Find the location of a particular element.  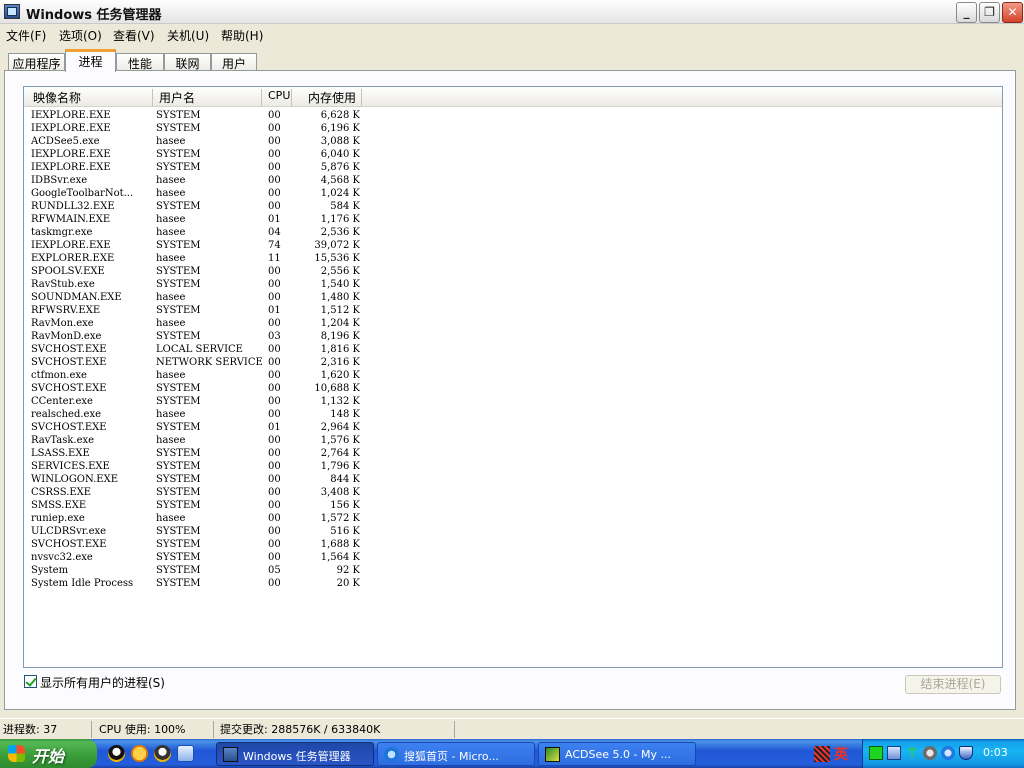

input-method-indicator: 英 is located at coordinates (835, 754).